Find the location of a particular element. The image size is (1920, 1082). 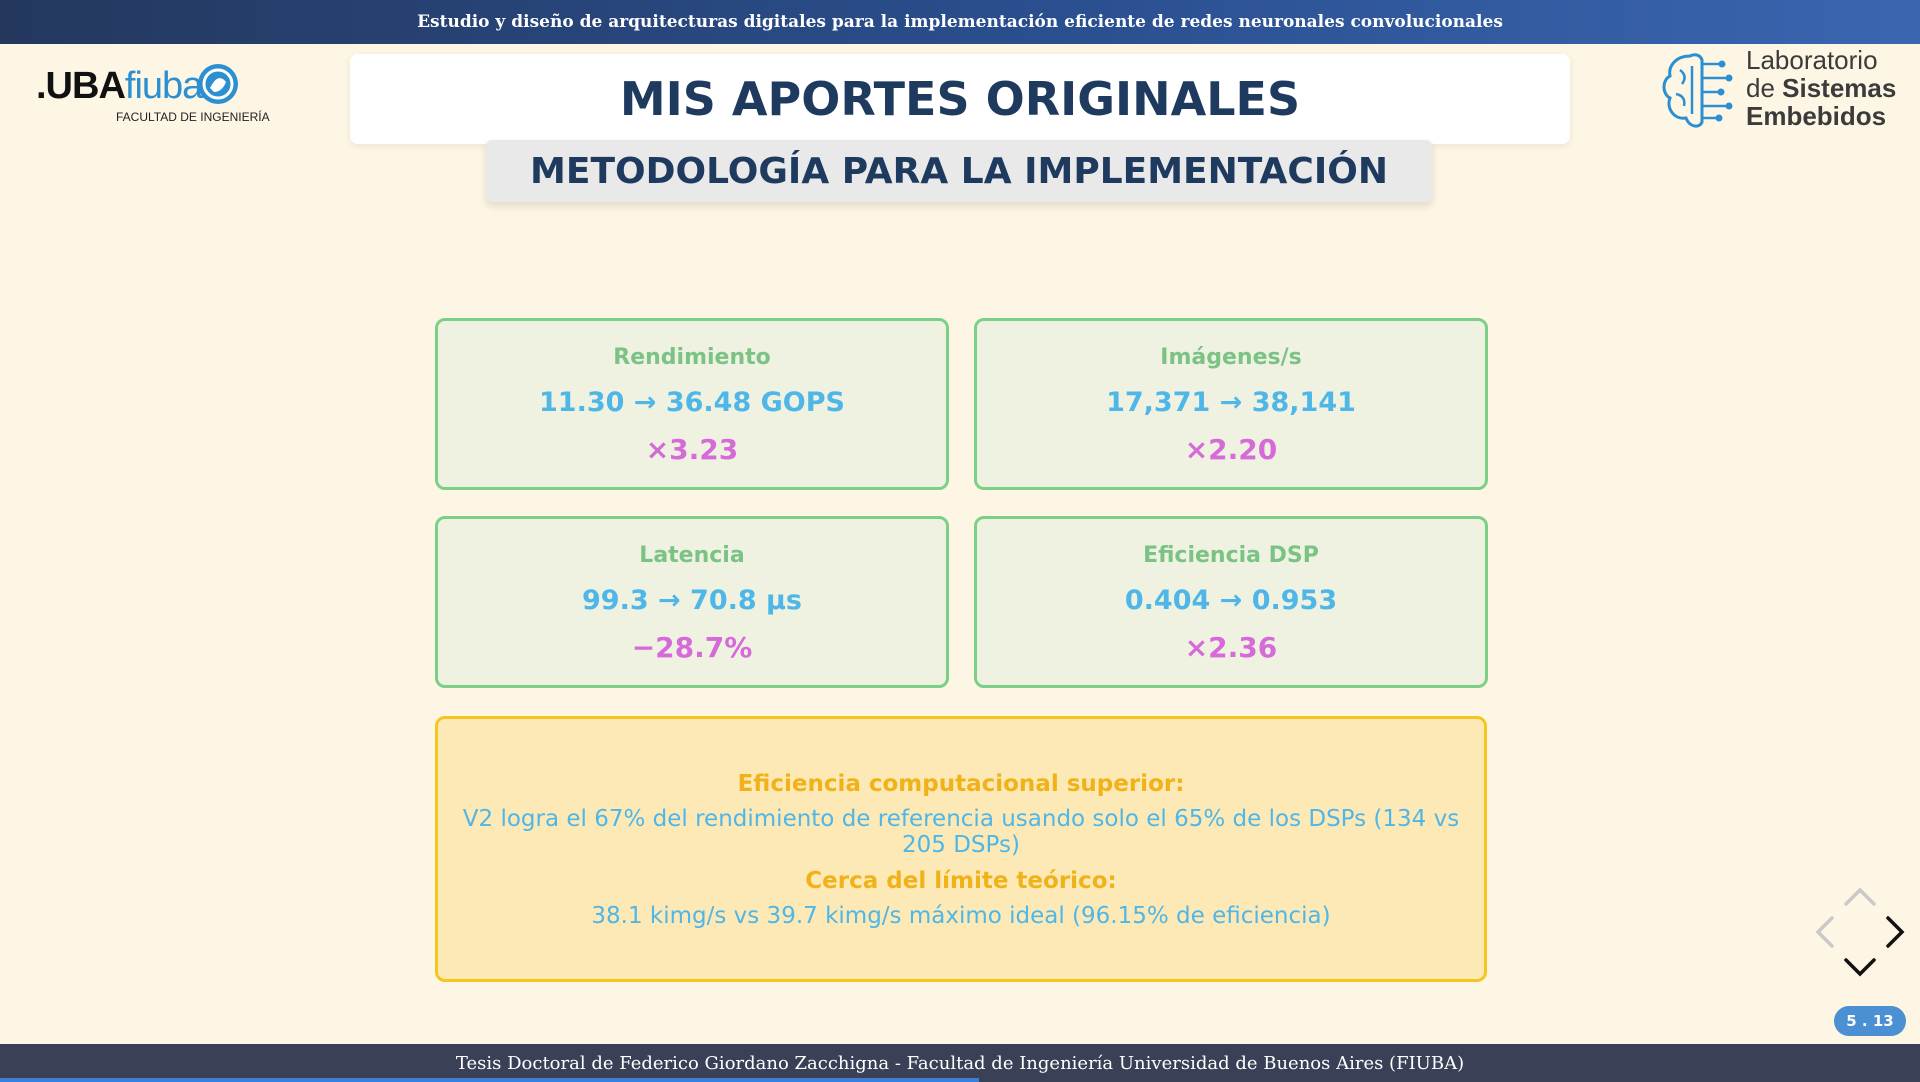

metric-factor: ×2.36 is located at coordinates (1231, 647).